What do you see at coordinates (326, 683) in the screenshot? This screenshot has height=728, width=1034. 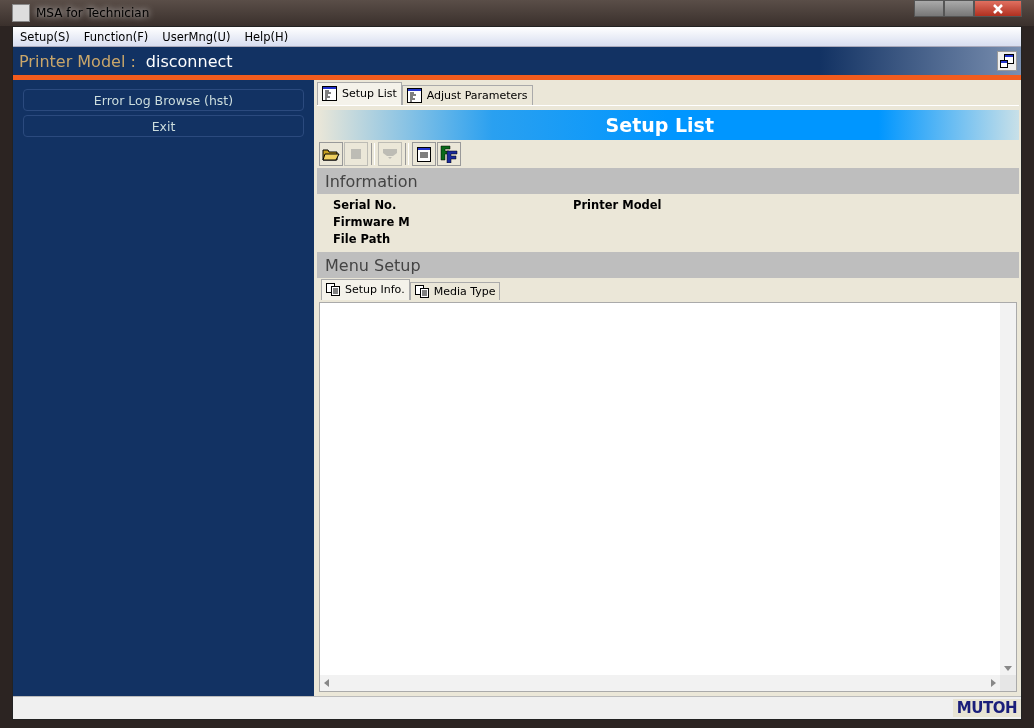 I see `left-arrow-icon` at bounding box center [326, 683].